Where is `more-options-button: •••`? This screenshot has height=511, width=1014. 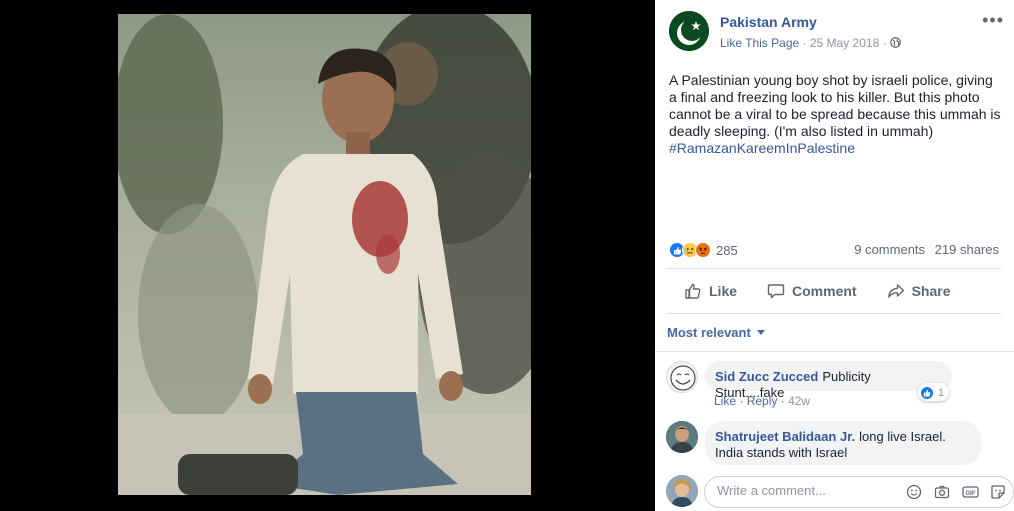
more-options-button: ••• is located at coordinates (993, 20).